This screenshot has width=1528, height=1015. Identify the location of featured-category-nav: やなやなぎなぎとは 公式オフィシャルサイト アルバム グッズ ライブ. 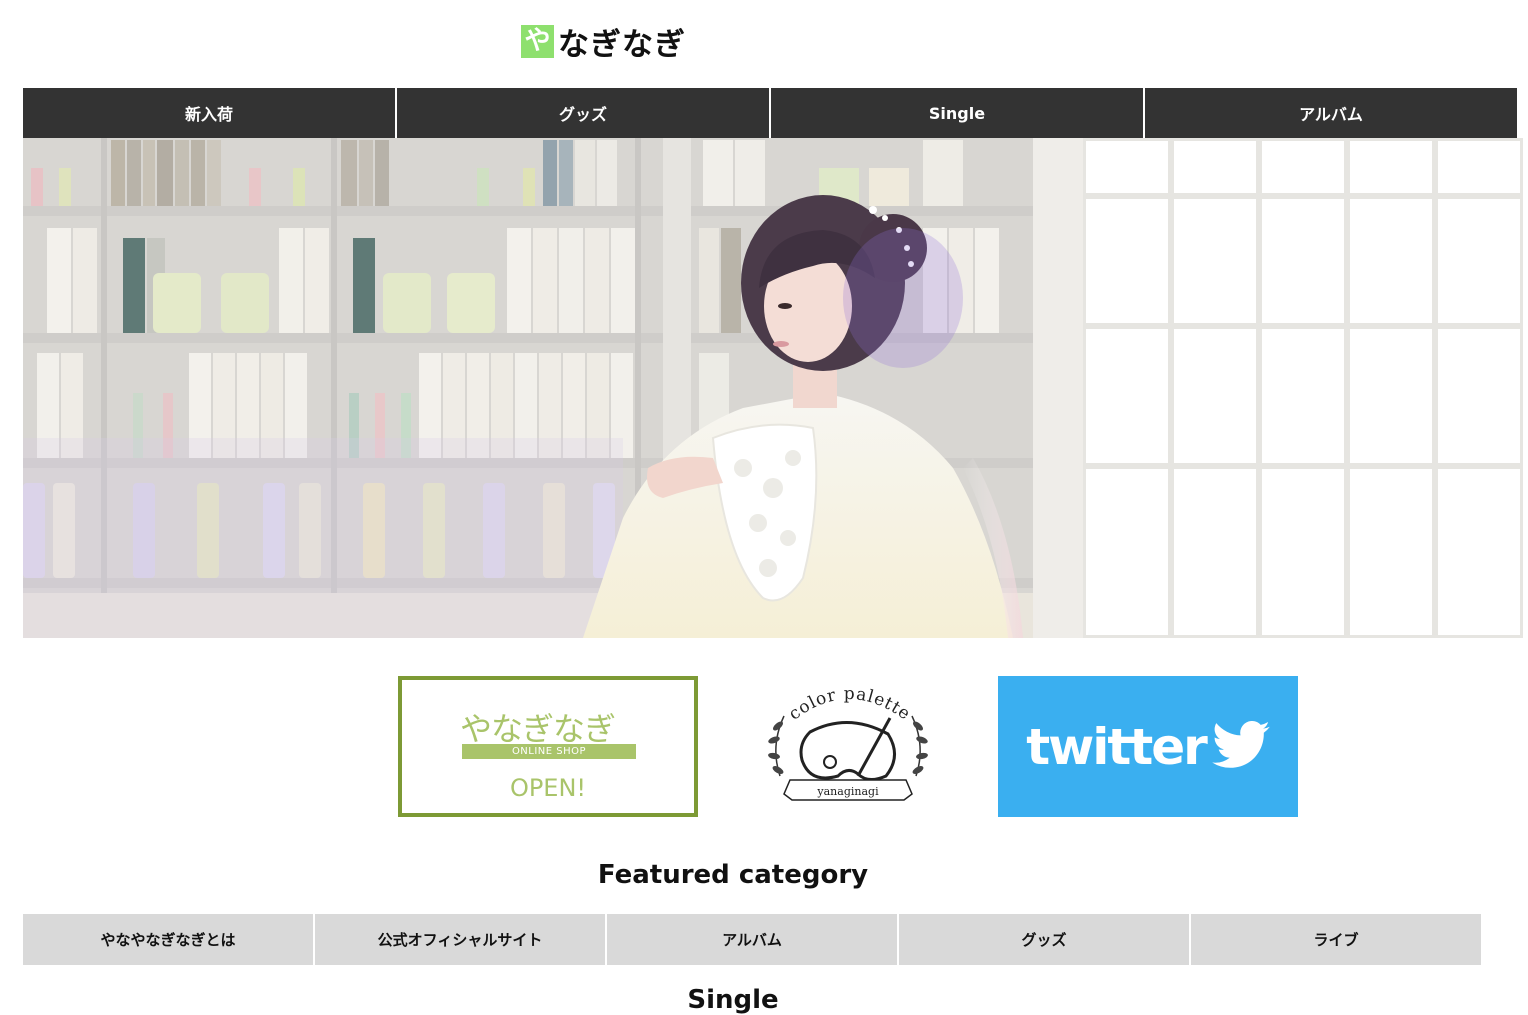
(752, 939).